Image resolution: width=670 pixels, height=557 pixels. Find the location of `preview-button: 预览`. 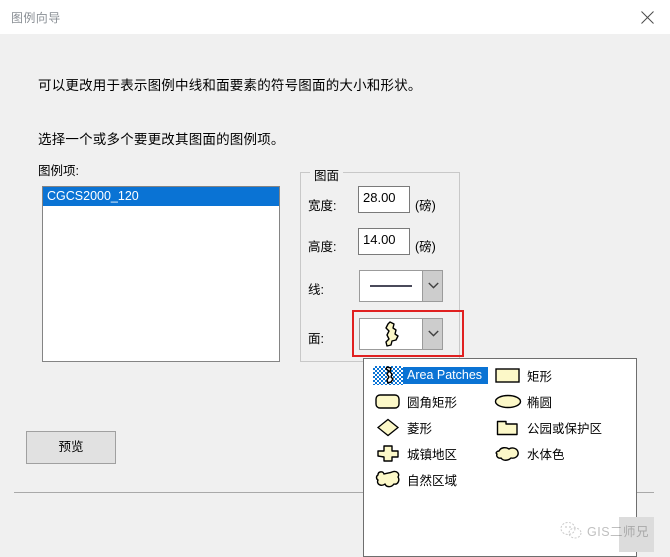

preview-button: 预览 is located at coordinates (71, 447).